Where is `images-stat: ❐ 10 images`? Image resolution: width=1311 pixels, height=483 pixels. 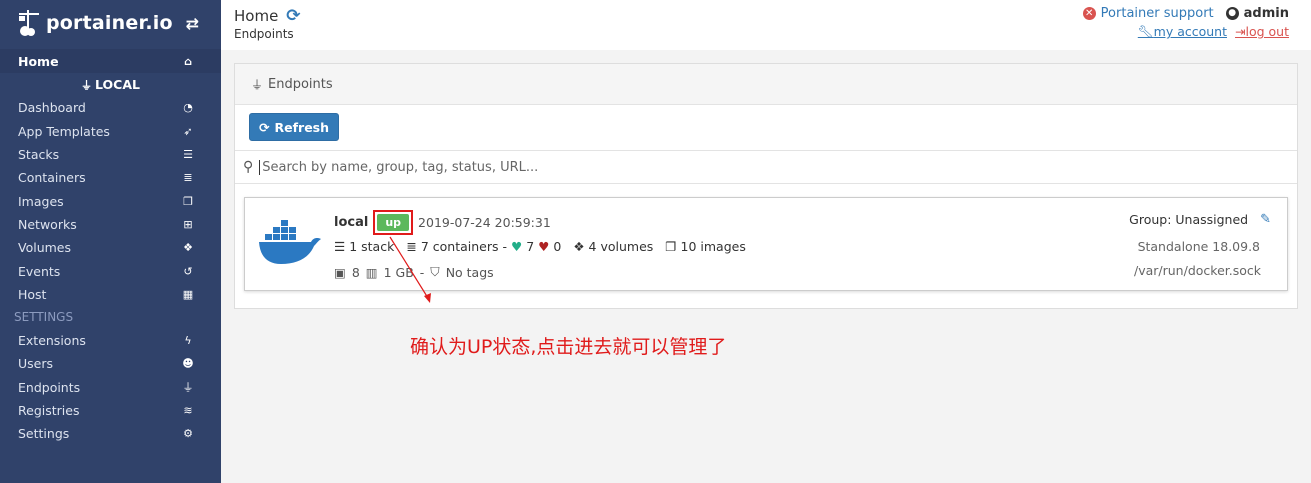
images-stat: ❐ 10 images is located at coordinates (705, 246).